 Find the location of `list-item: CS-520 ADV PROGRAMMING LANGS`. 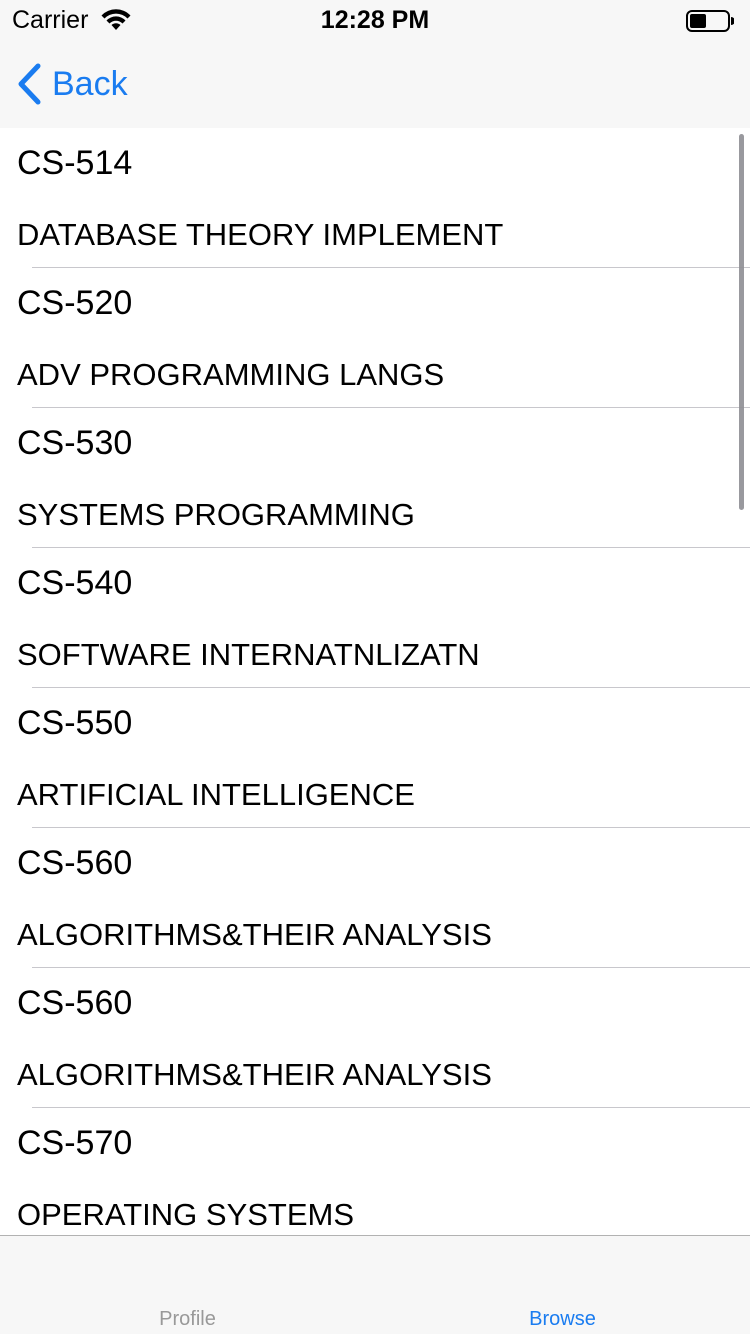

list-item: CS-520 ADV PROGRAMMING LANGS is located at coordinates (383, 338).